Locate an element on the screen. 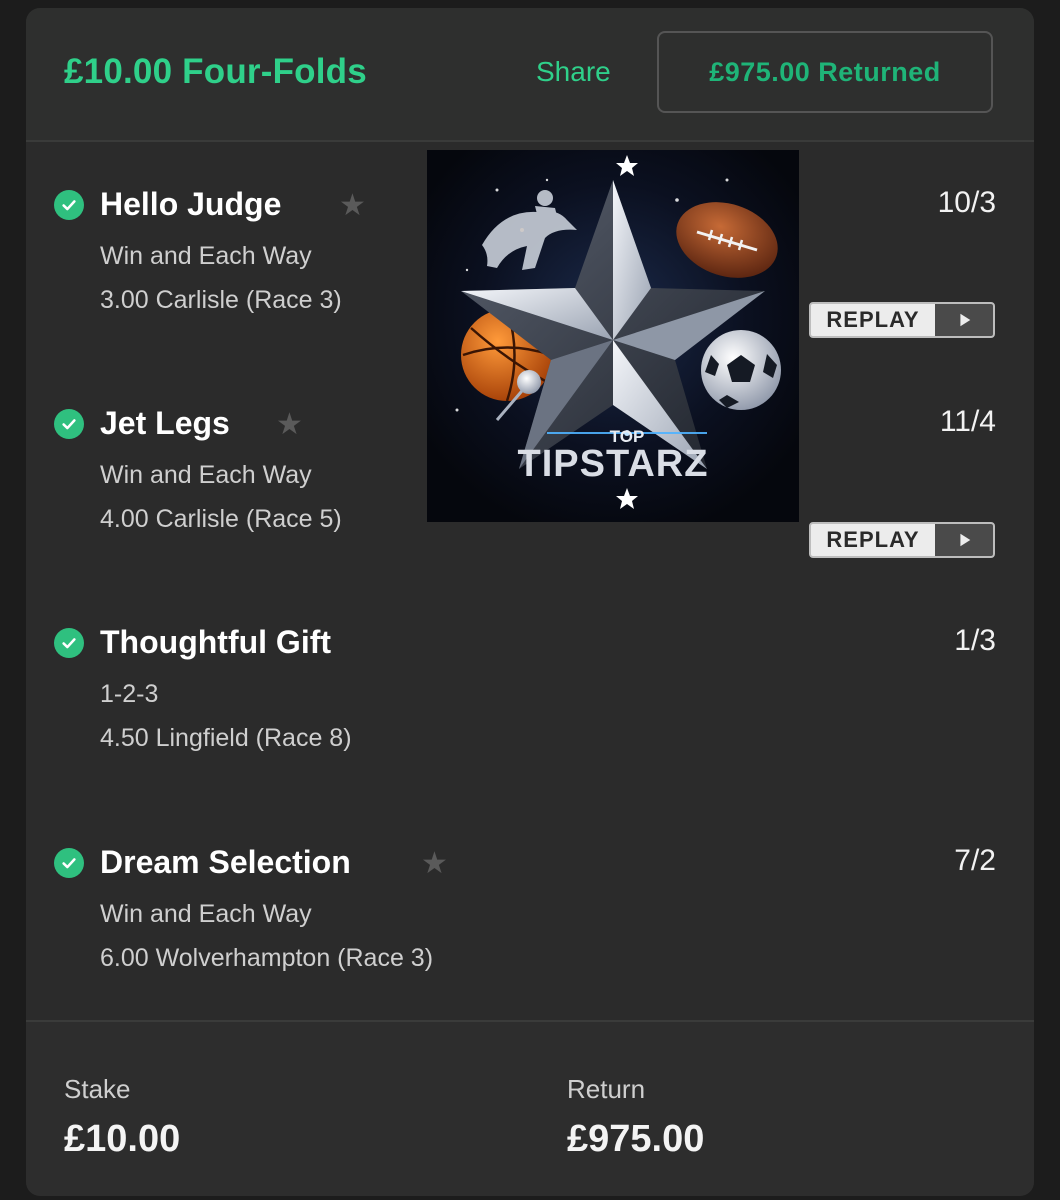 This screenshot has width=1060, height=1200. stake-label: Stake is located at coordinates (97, 1089).